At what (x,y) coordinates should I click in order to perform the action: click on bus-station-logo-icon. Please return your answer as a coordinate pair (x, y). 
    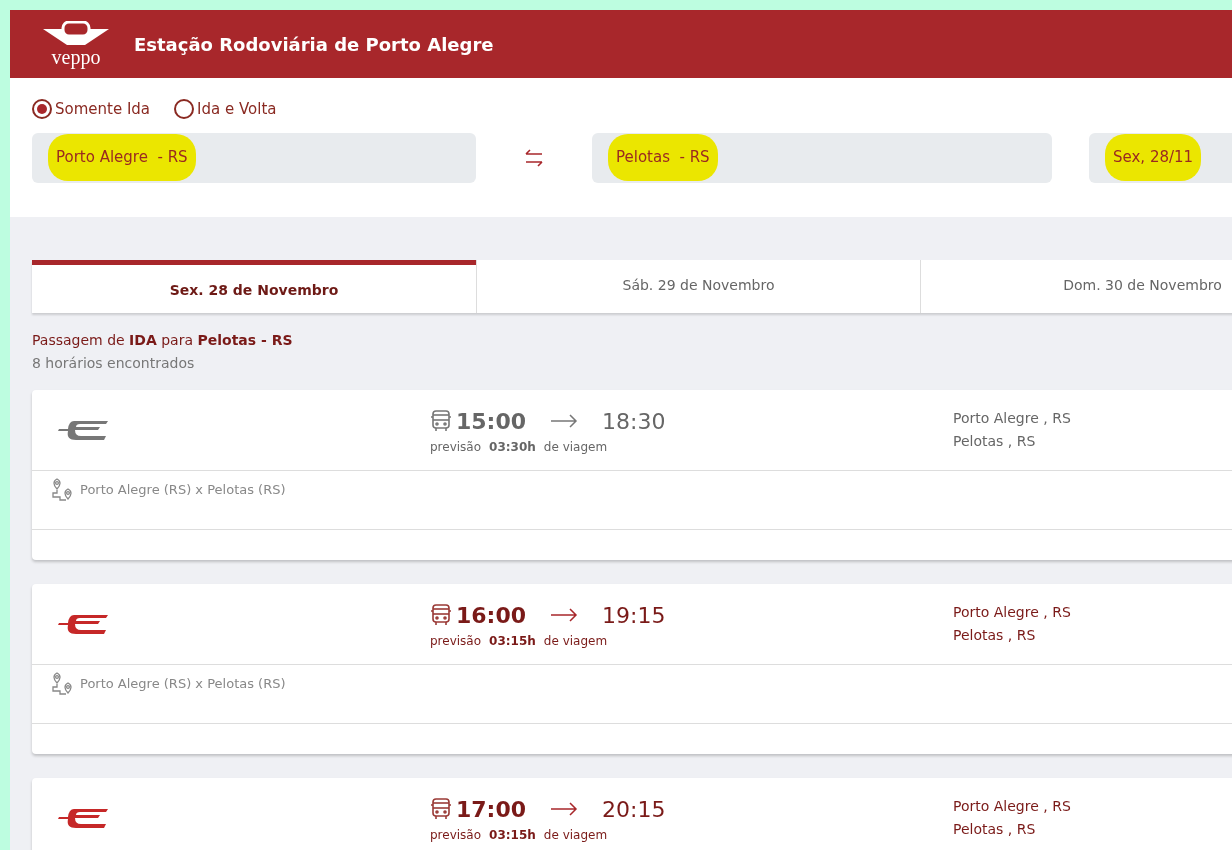
    Looking at the image, I should click on (76, 34).